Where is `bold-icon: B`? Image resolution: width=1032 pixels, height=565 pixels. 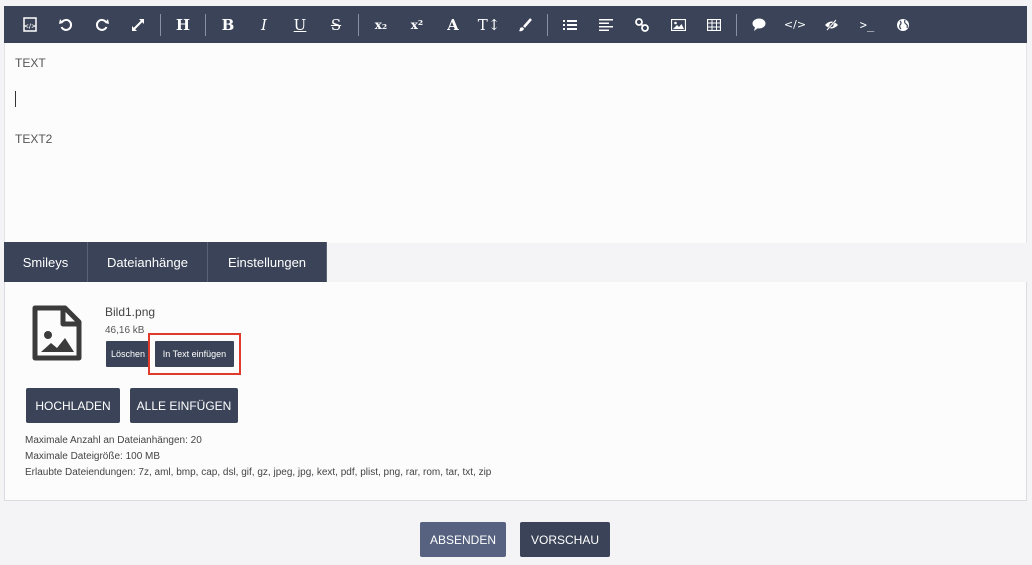
bold-icon: B is located at coordinates (228, 24).